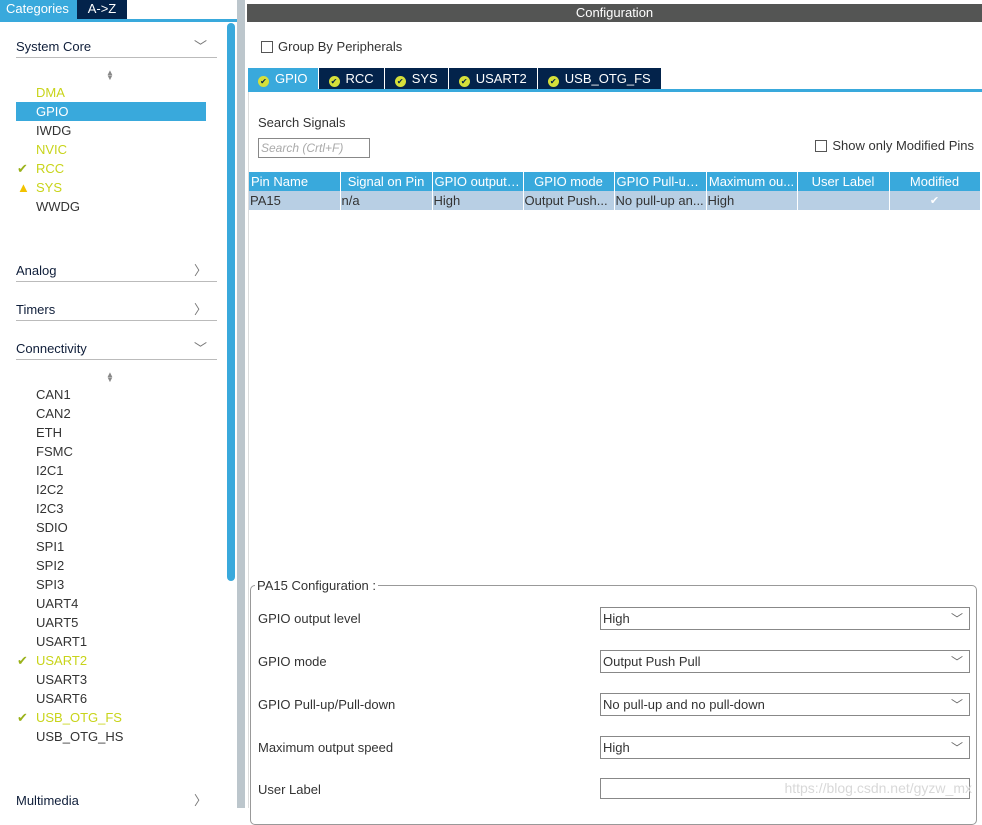  Describe the element at coordinates (292, 661) in the screenshot. I see `field-label: GPIO mode` at that location.